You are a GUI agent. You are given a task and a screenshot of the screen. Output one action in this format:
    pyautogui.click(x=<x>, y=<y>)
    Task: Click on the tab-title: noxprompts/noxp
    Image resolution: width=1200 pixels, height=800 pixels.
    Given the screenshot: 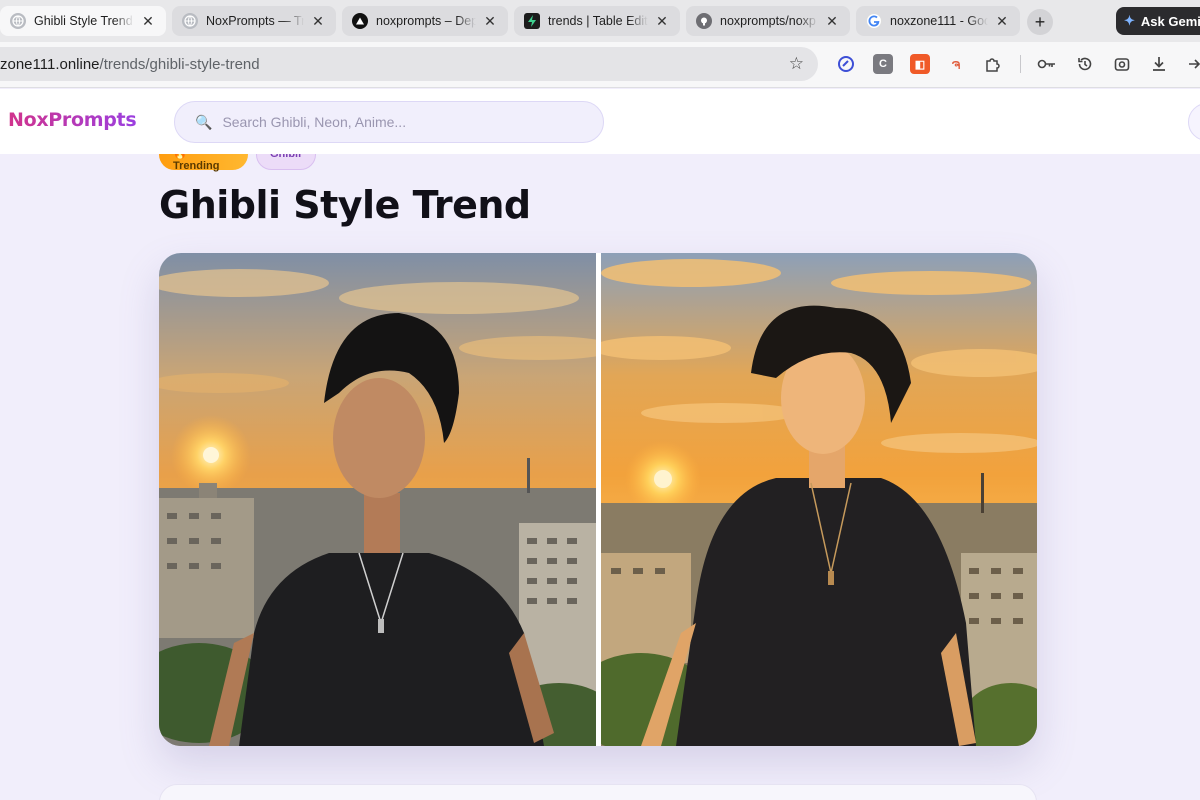 What is the action you would take?
    pyautogui.click(x=768, y=21)
    